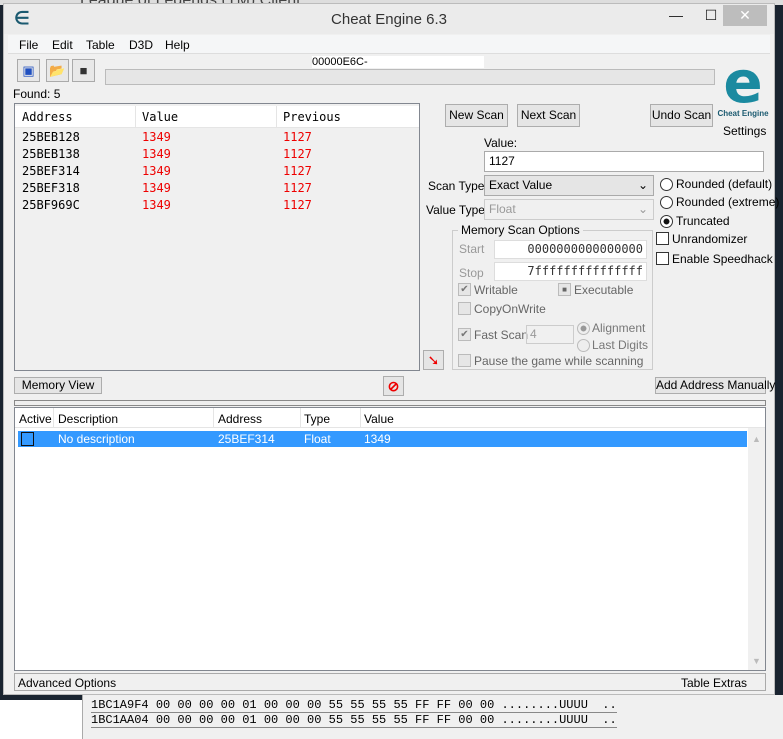  What do you see at coordinates (141, 45) in the screenshot?
I see `menu-d3d: D3D` at bounding box center [141, 45].